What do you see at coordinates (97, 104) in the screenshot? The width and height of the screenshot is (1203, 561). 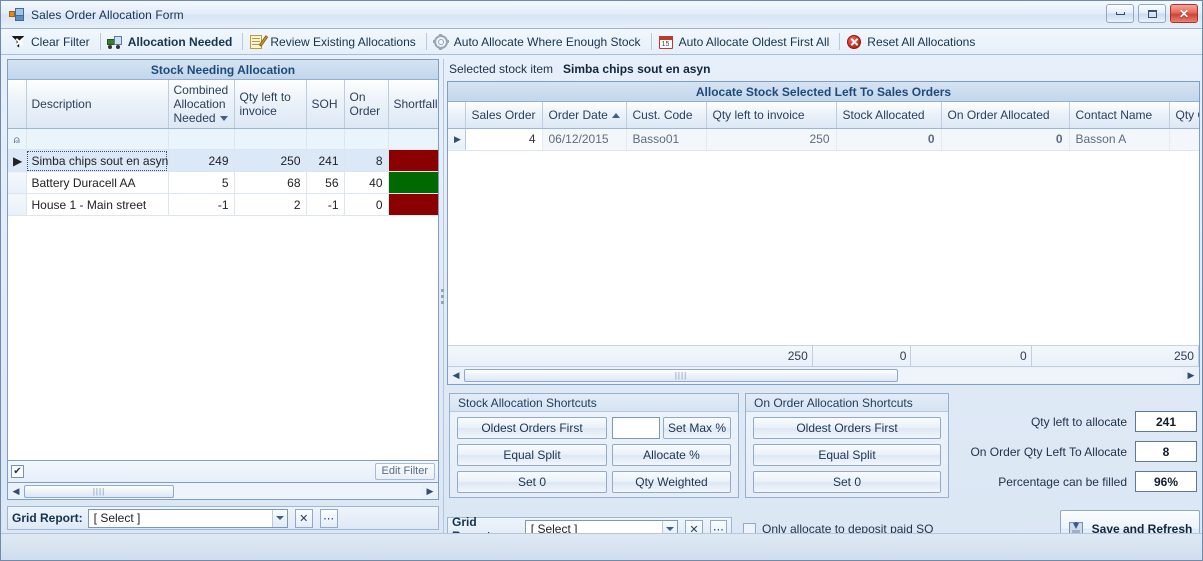 I see `column-header-description: Description` at bounding box center [97, 104].